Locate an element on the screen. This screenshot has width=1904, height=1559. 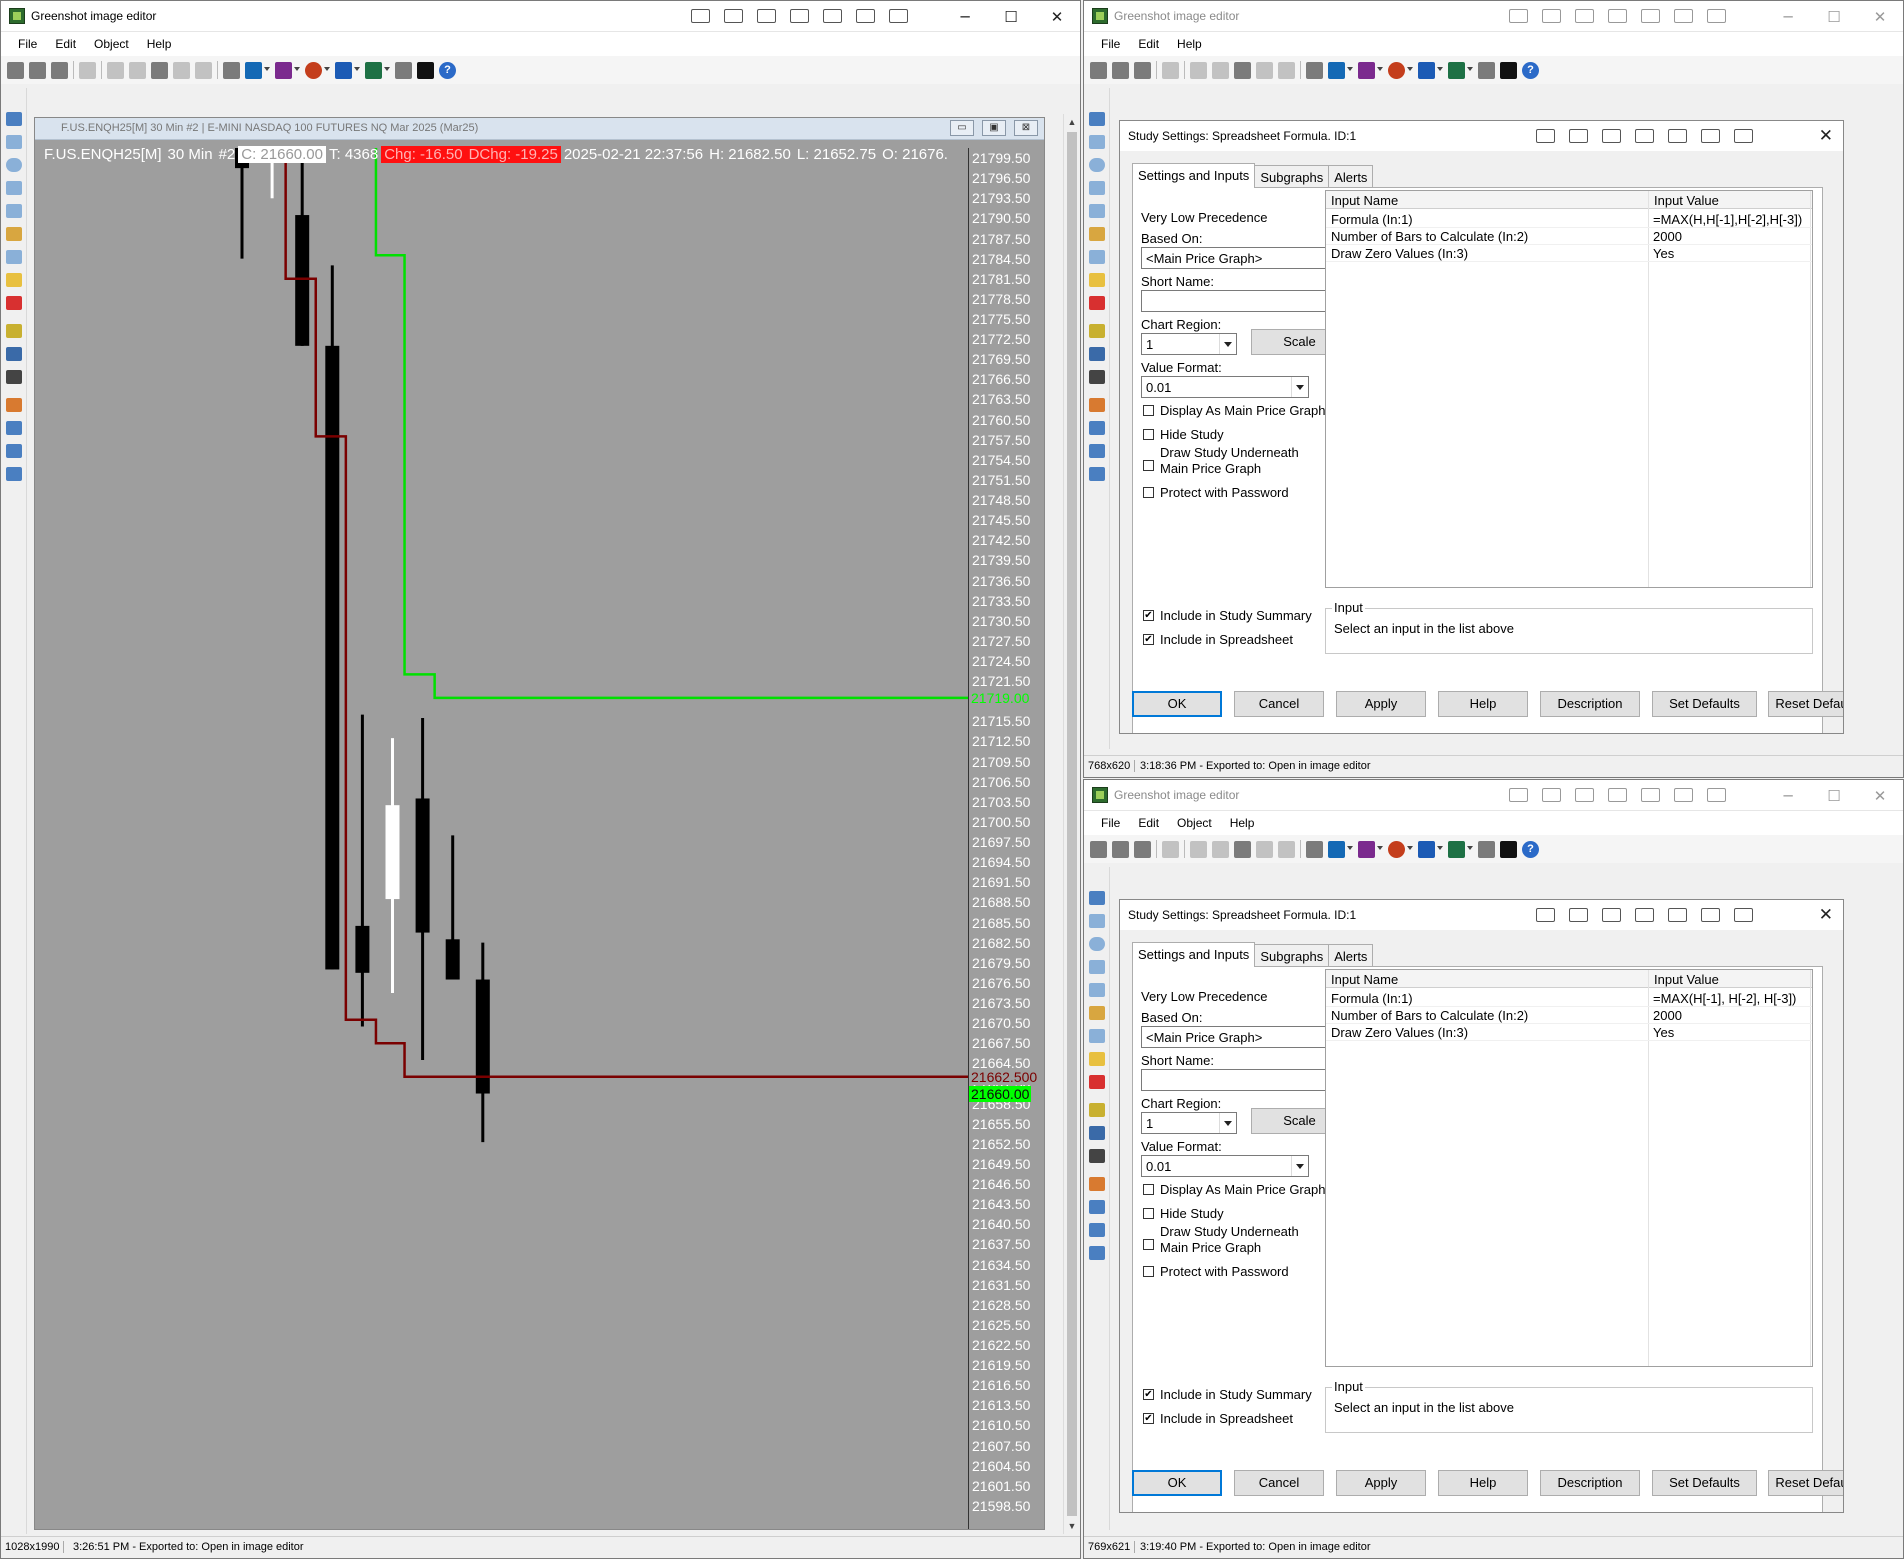
rotate-tool-icon is located at coordinates (14, 428).